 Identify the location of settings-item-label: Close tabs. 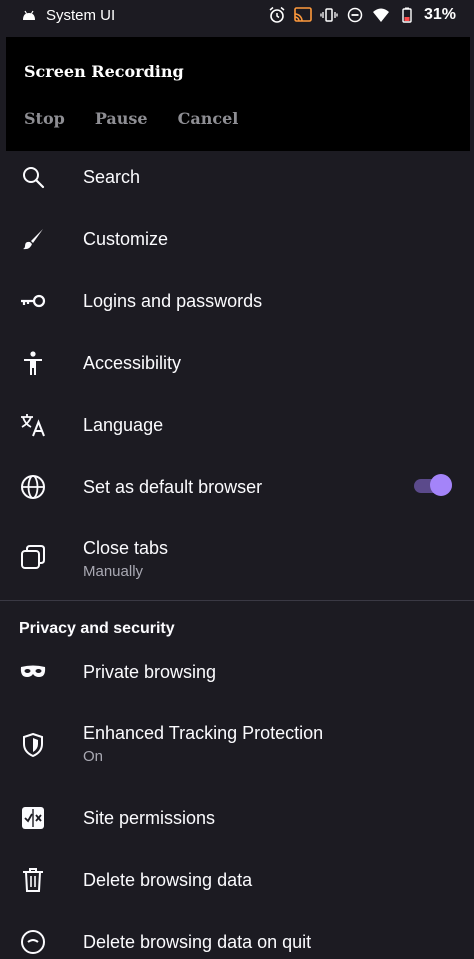
(126, 548).